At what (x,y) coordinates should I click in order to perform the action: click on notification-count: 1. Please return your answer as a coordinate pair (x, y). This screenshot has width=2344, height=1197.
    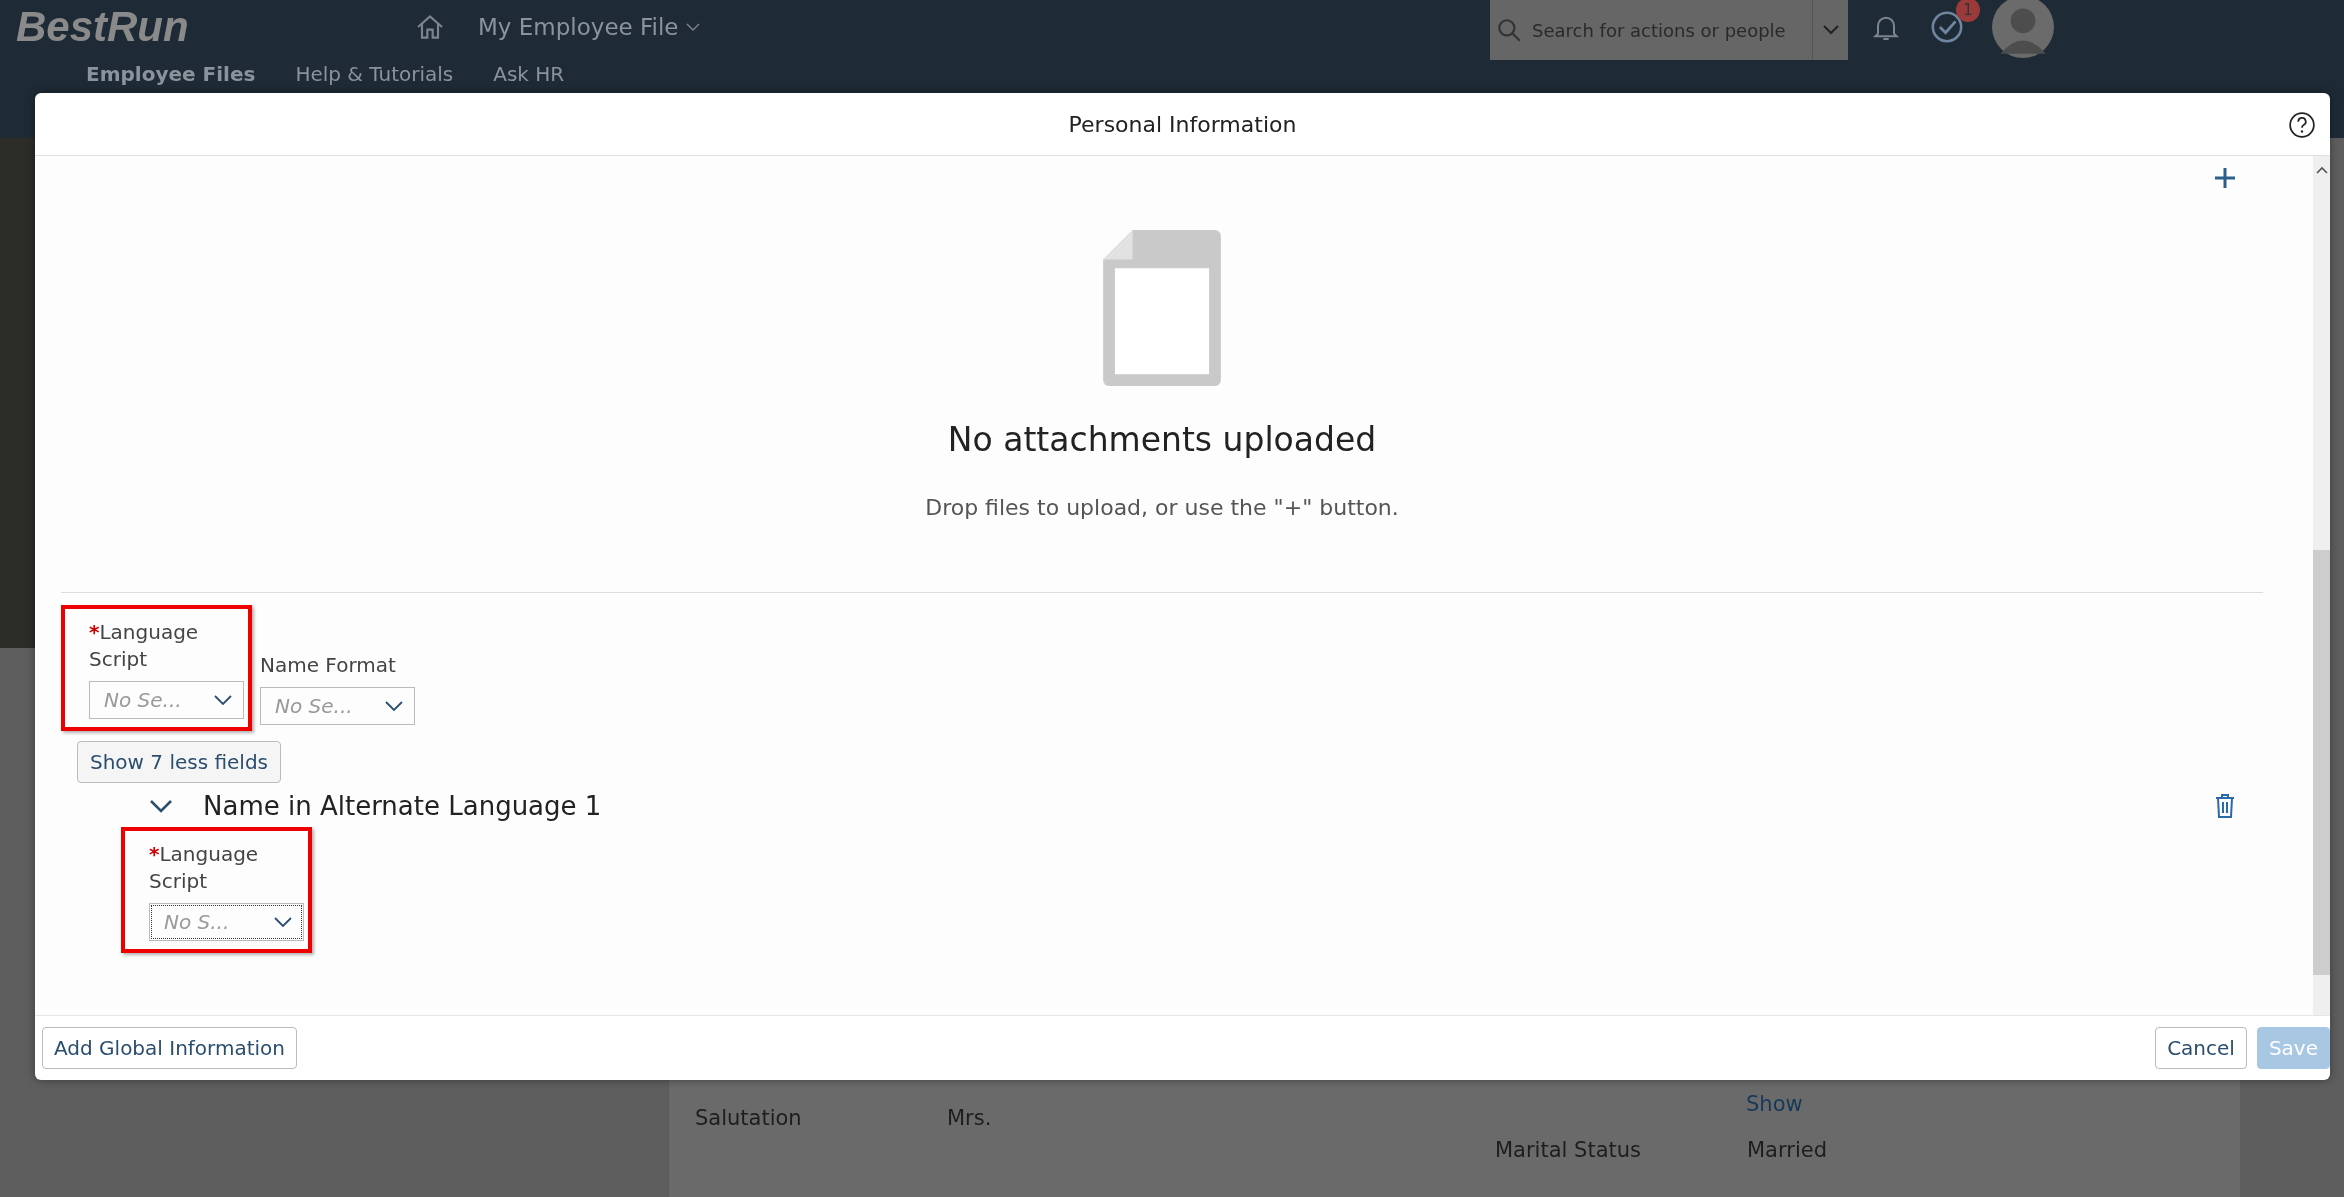
    Looking at the image, I should click on (1968, 11).